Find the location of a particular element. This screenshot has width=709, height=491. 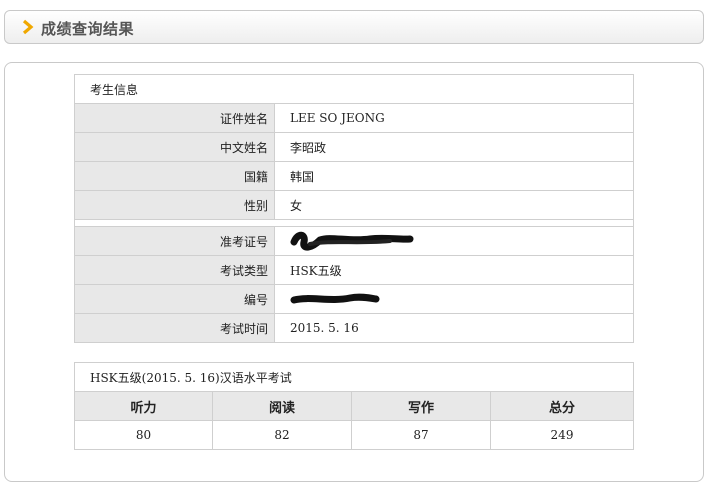

info-row: 准考证号 is located at coordinates (354, 241).